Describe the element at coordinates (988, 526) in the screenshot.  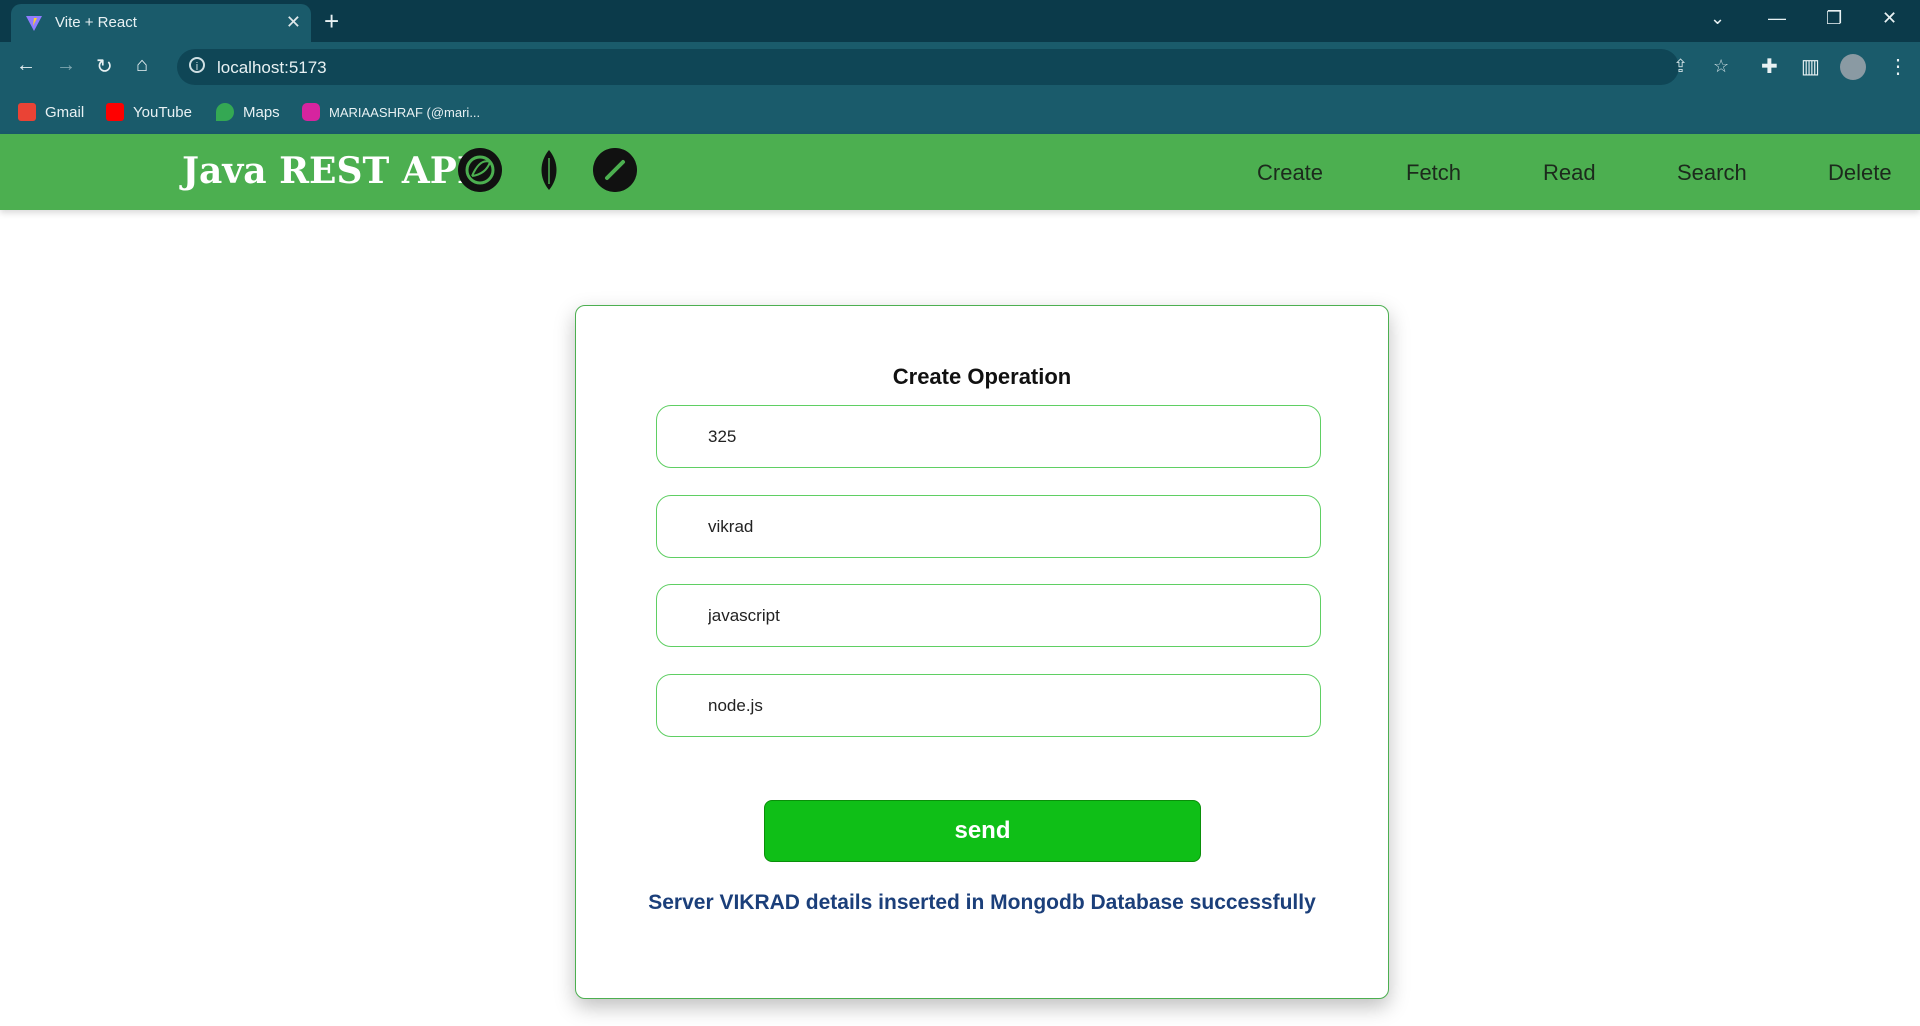
I see `name-input` at that location.